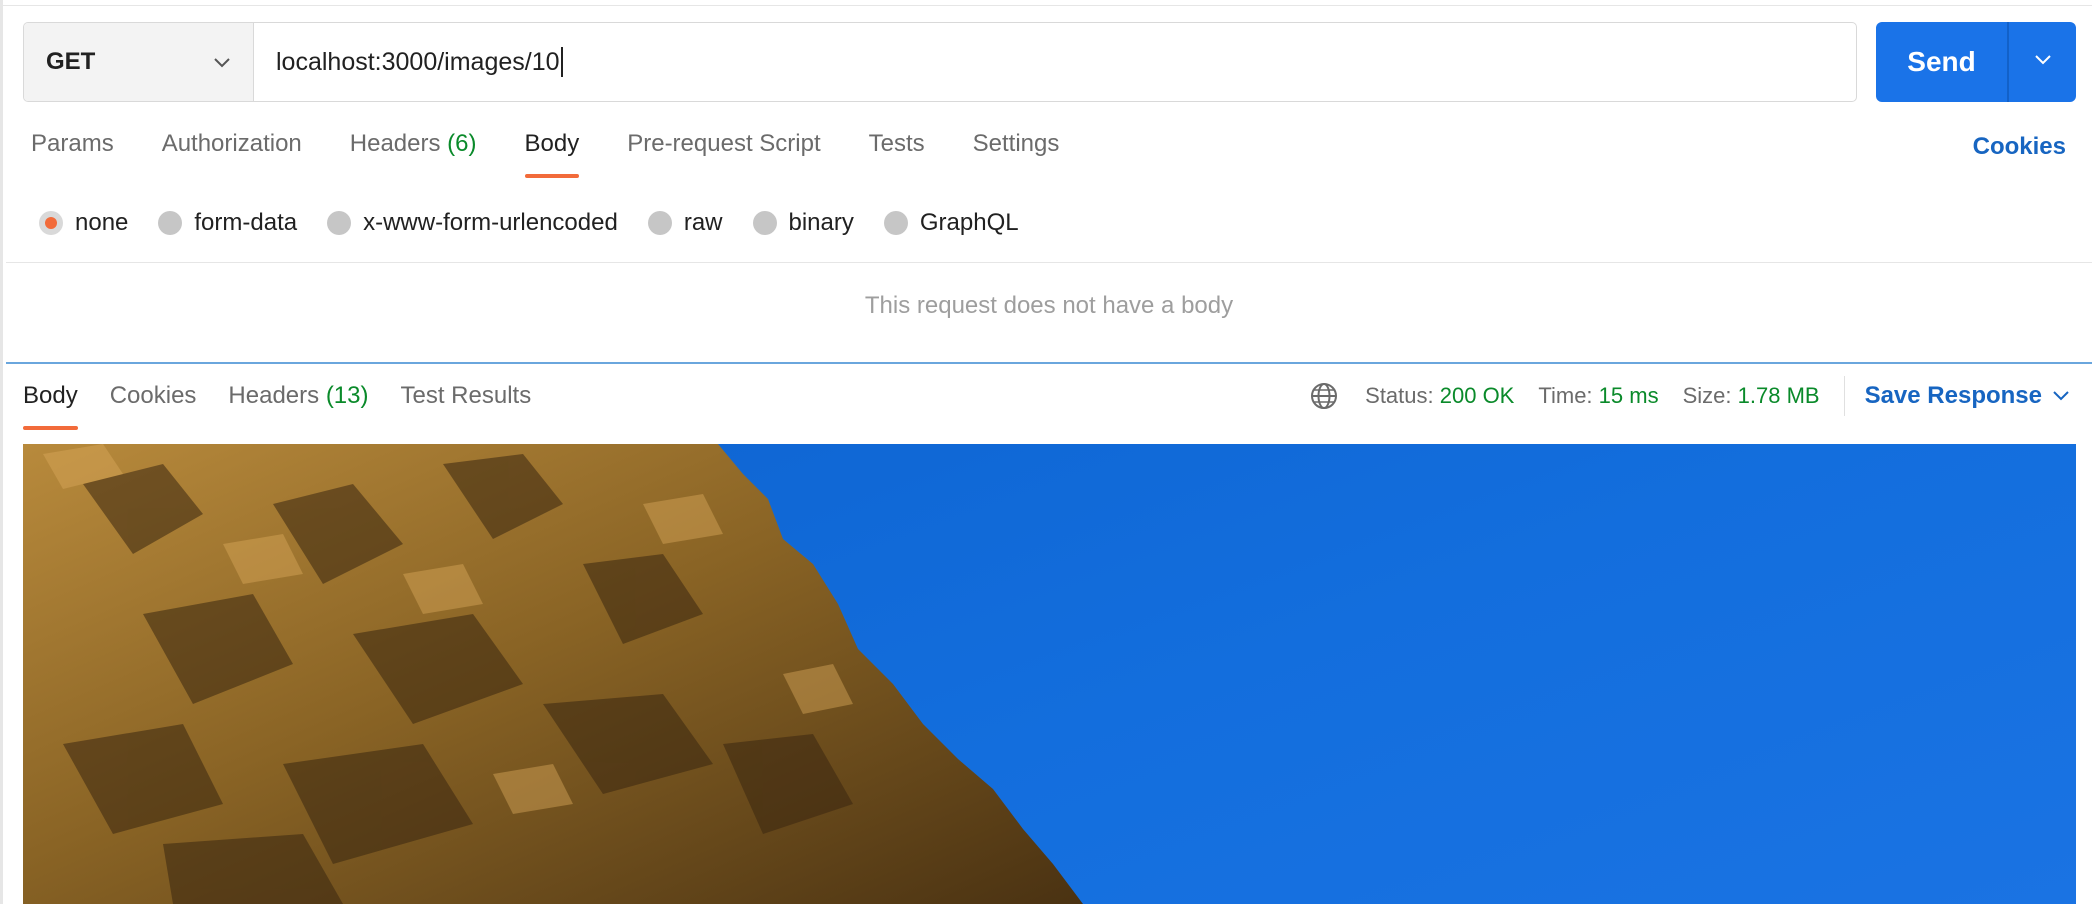  I want to click on radio-graphql-label: GraphQL, so click(969, 222).